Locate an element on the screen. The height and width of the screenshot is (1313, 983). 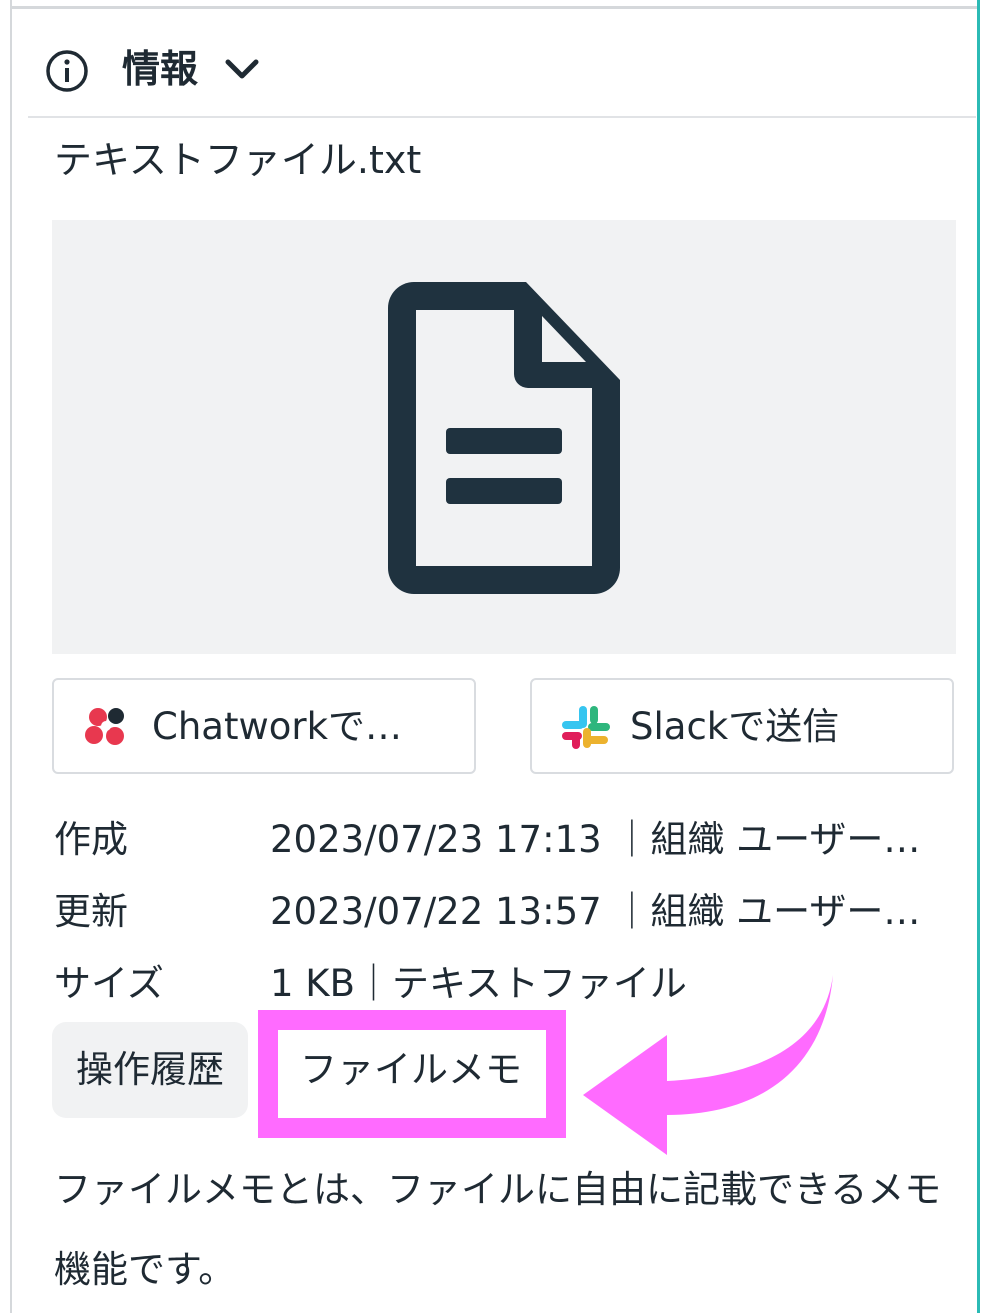
info-section-header: 情報 is located at coordinates (502, 70).